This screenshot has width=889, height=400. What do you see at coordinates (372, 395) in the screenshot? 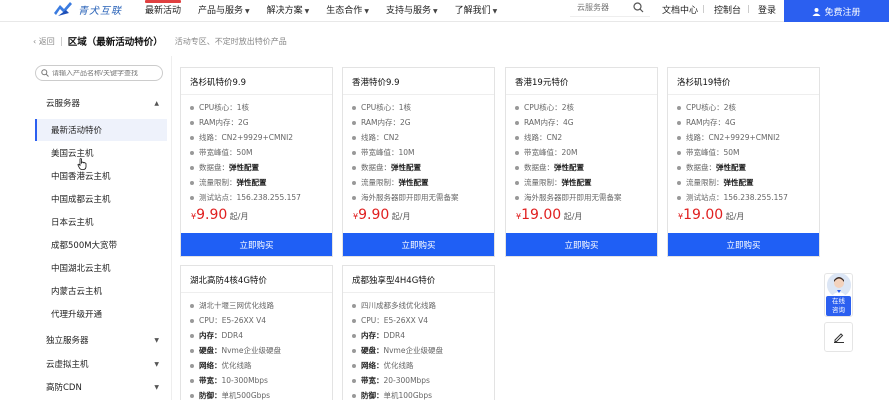
I see `spec-key: 防御：` at bounding box center [372, 395].